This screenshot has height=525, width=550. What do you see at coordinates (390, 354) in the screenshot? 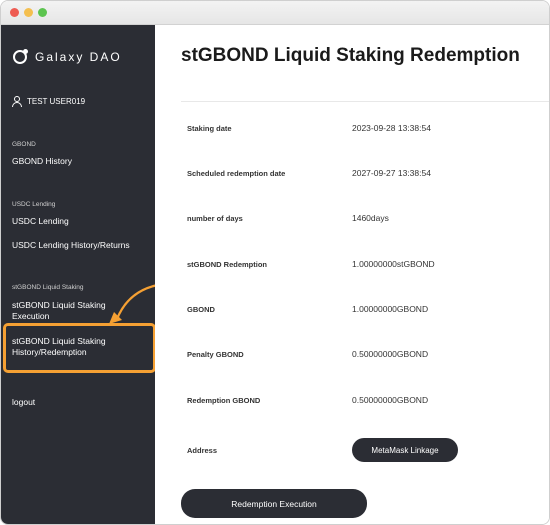
I see `value-penalty-gbond: 0.50000000GBOND` at bounding box center [390, 354].